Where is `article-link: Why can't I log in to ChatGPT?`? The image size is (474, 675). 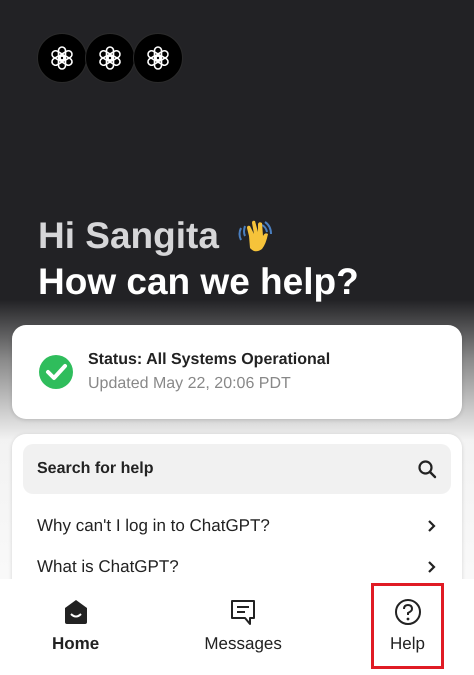 article-link: Why can't I log in to ChatGPT? is located at coordinates (237, 526).